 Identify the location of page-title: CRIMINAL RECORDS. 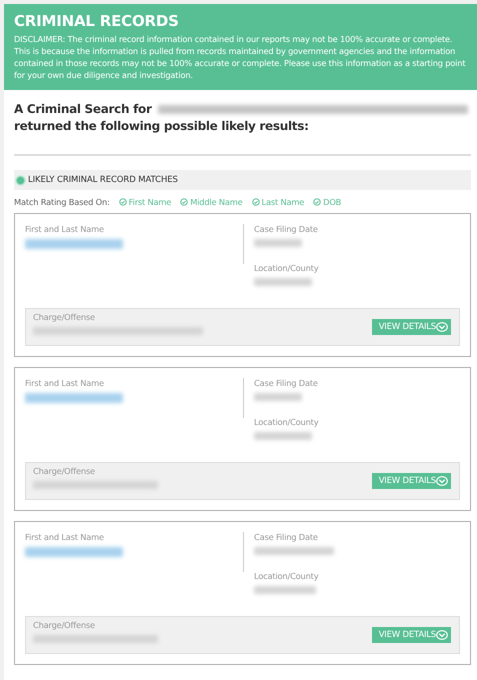
(97, 21).